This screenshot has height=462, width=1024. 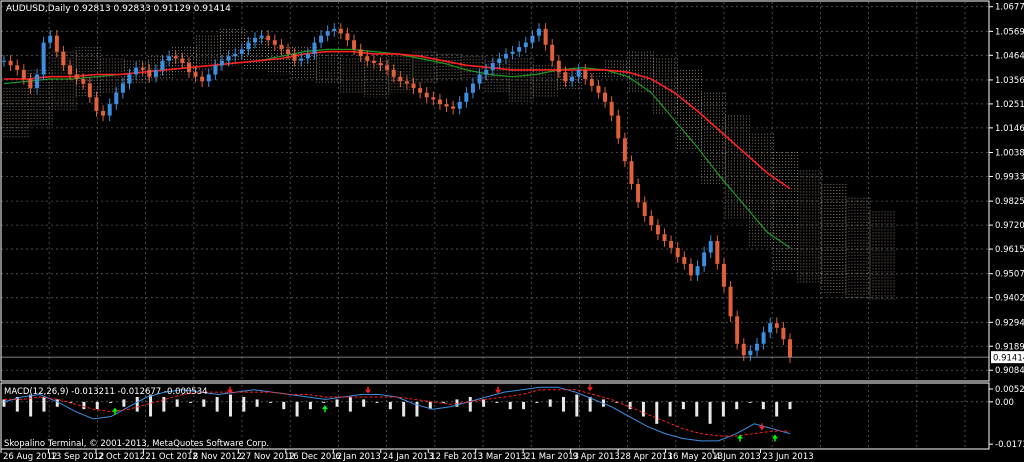 I want to click on price-tick-label: 1.04640, so click(x=1009, y=56).